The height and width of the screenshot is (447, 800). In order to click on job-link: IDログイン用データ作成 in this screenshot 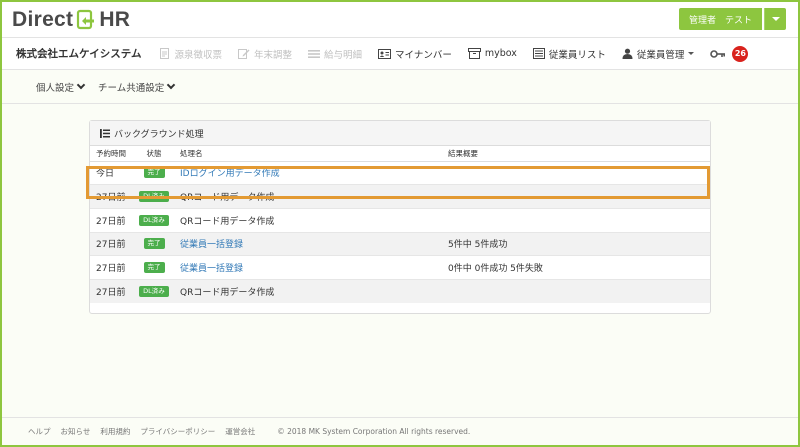, I will do `click(230, 174)`.